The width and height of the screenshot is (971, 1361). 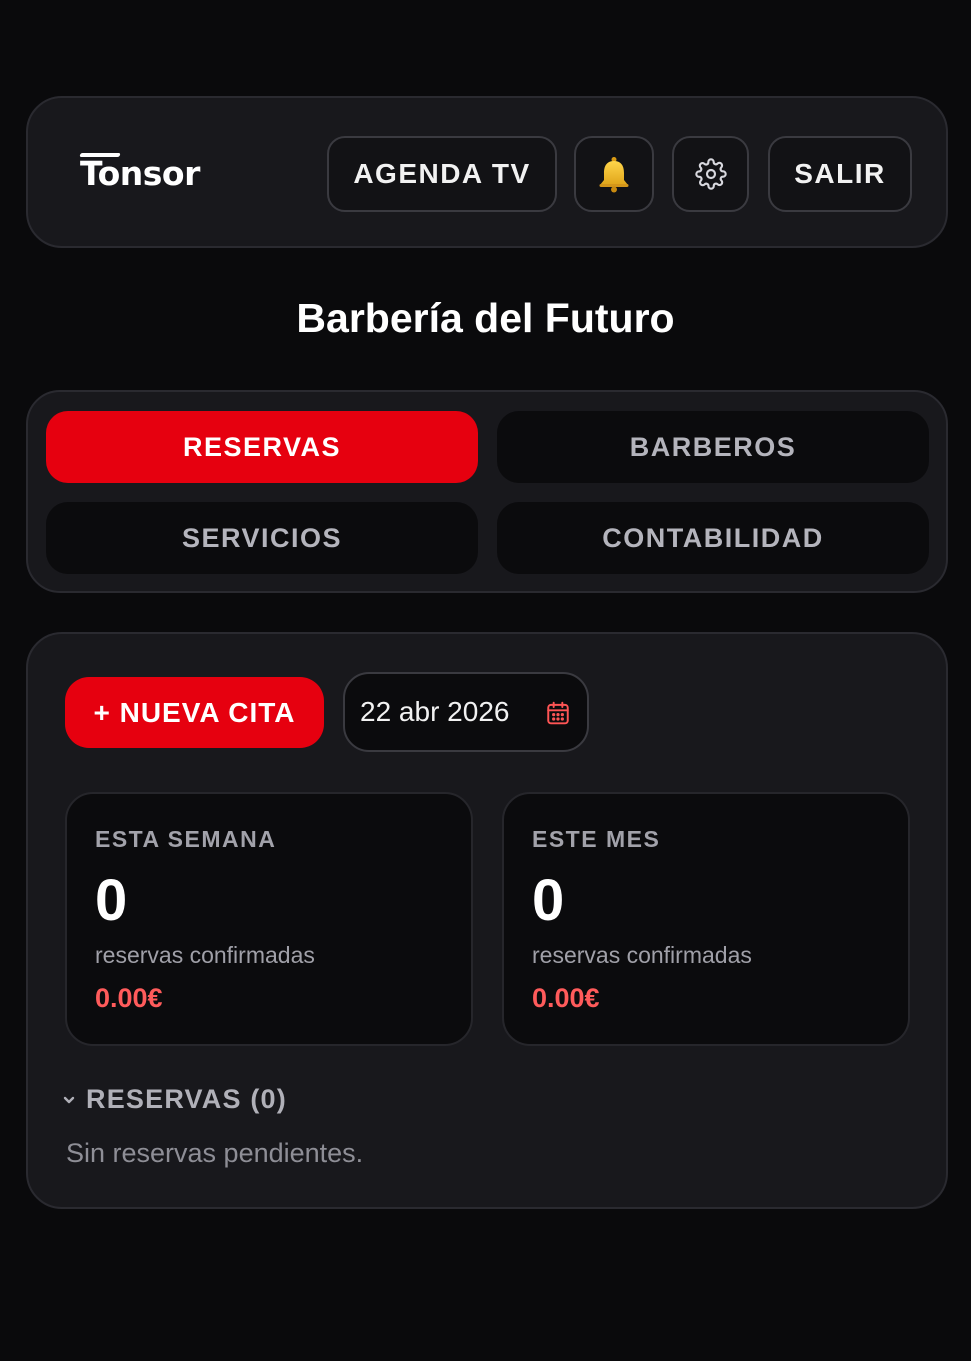 What do you see at coordinates (215, 1153) in the screenshot?
I see `empty-state-text: Sin reservas pendientes.` at bounding box center [215, 1153].